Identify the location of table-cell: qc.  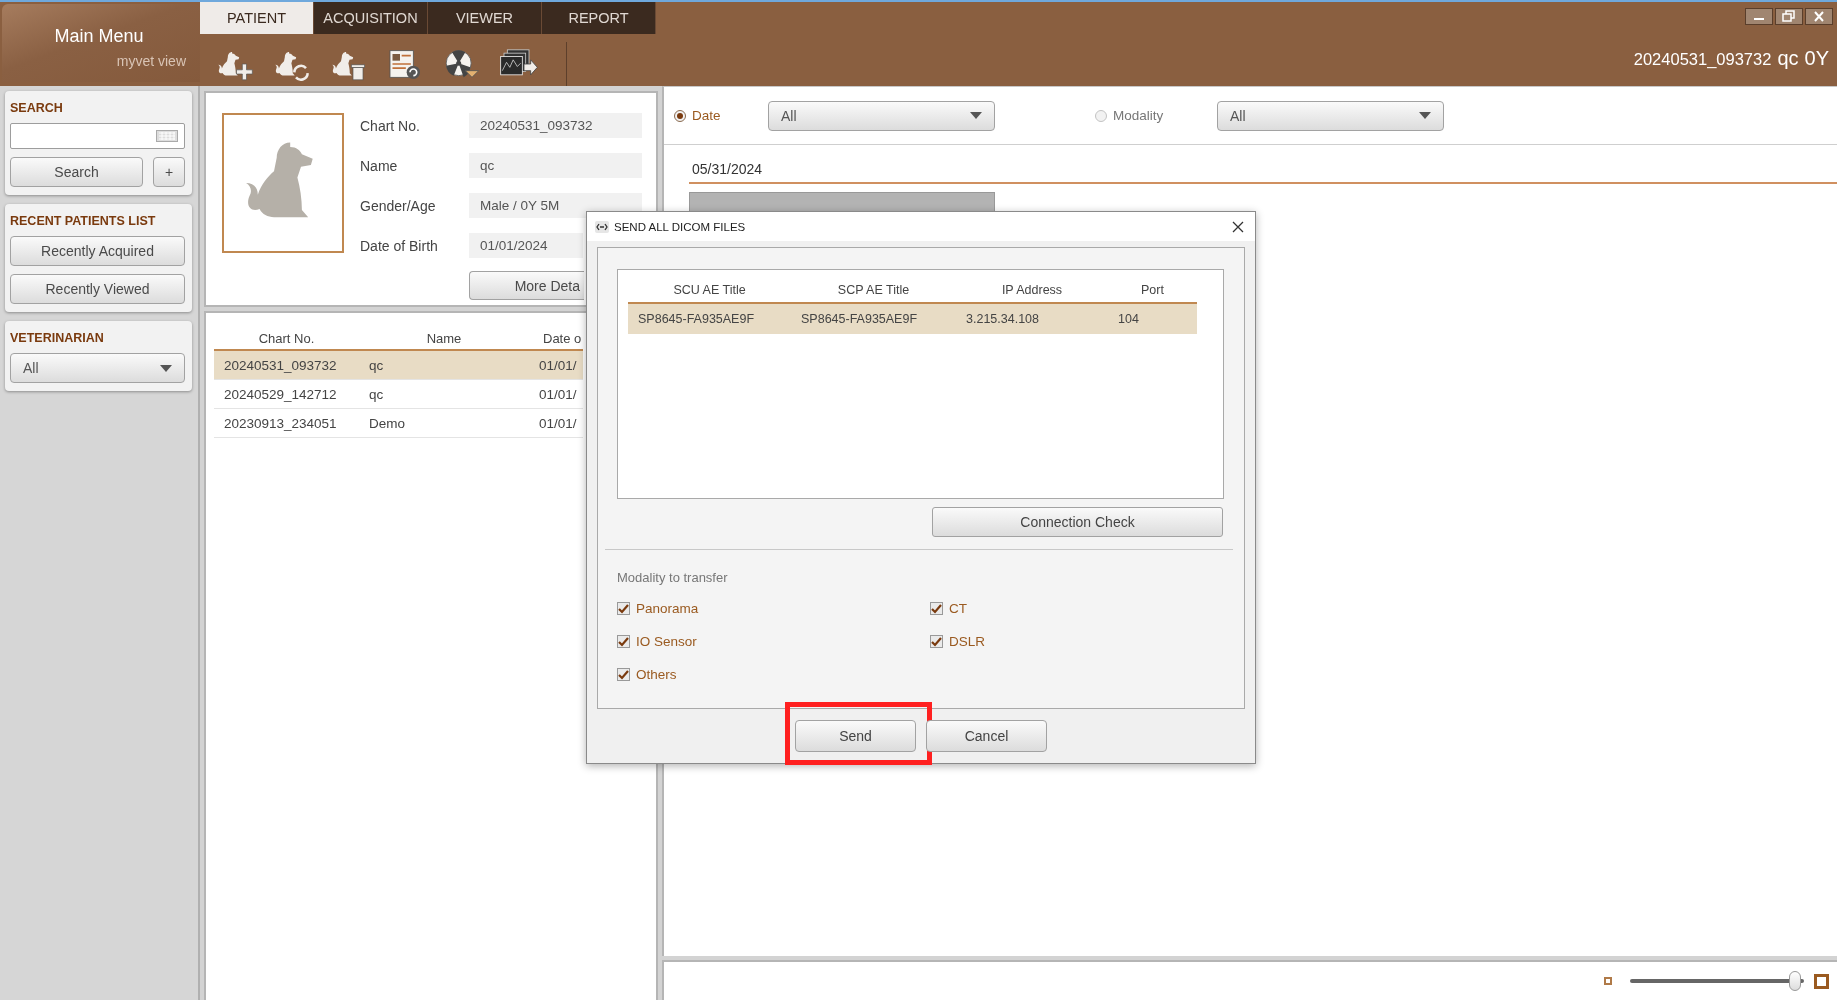
(444, 365).